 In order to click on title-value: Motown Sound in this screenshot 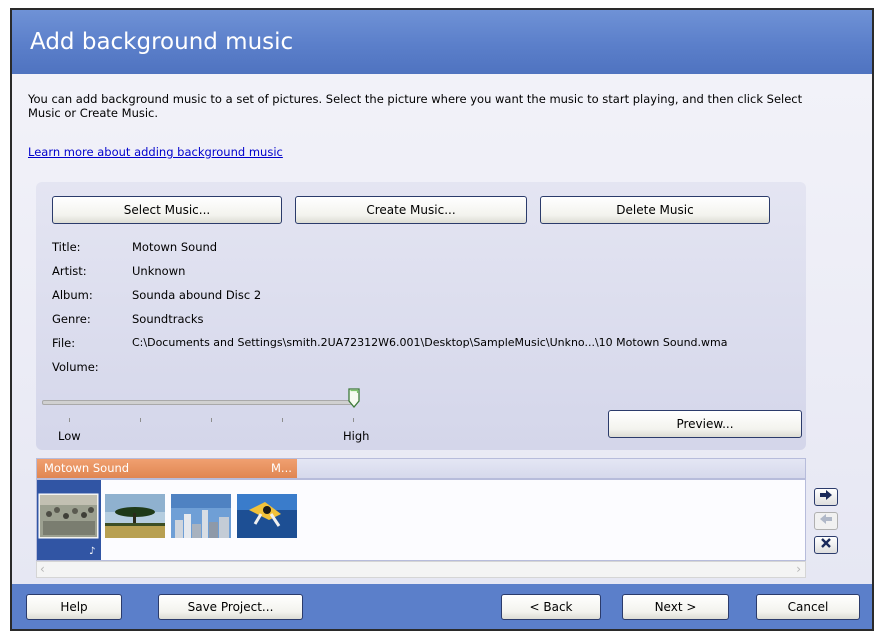, I will do `click(175, 247)`.